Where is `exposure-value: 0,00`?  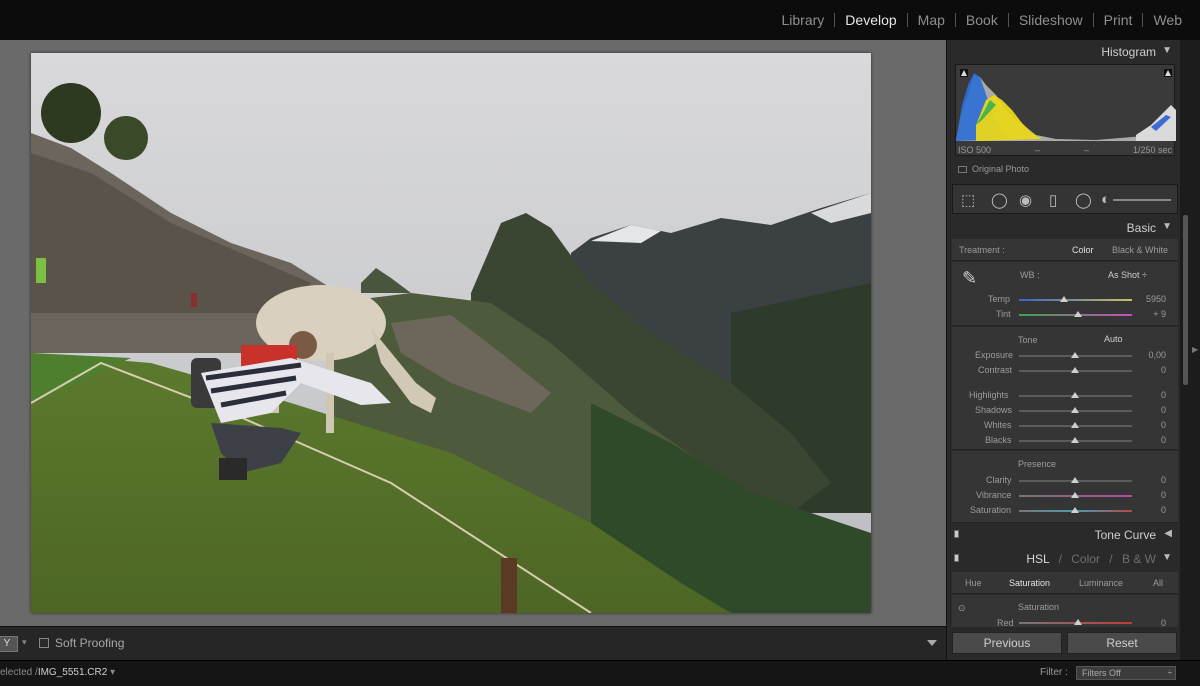 exposure-value: 0,00 is located at coordinates (1151, 355).